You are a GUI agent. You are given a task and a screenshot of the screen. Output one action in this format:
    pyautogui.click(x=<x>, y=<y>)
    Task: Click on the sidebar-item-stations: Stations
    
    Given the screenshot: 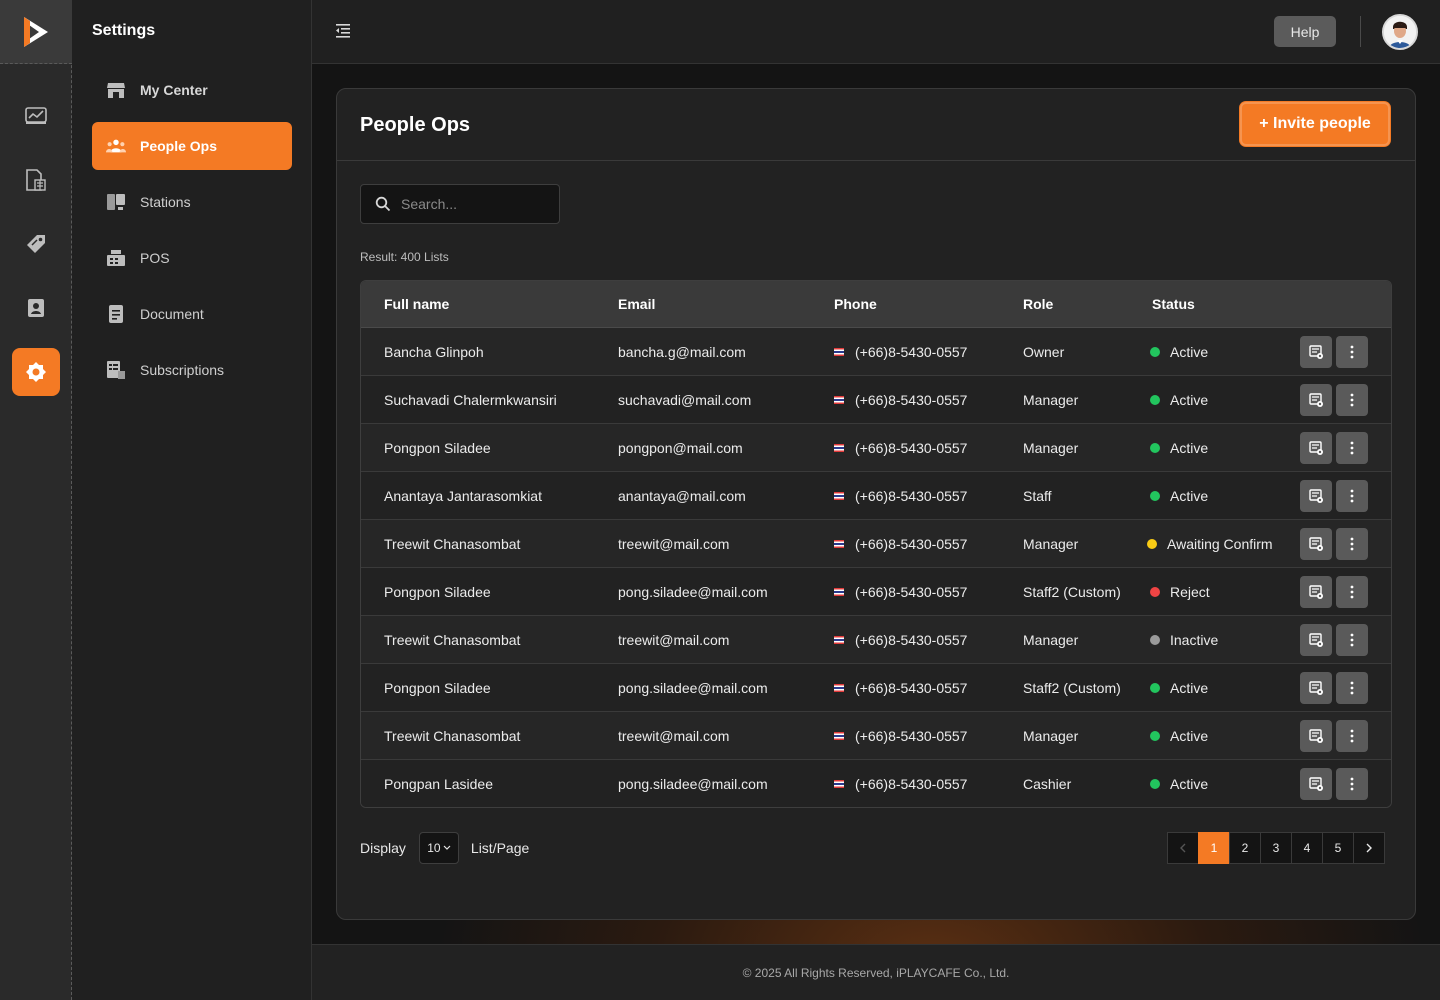 What is the action you would take?
    pyautogui.click(x=192, y=202)
    